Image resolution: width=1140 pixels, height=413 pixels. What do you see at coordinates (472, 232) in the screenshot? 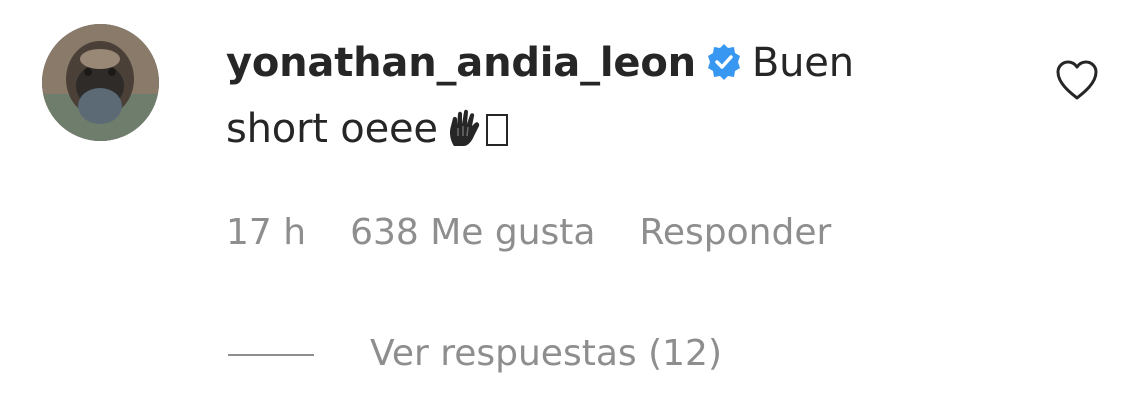
I see `likes-count-button: 638 Me gusta` at bounding box center [472, 232].